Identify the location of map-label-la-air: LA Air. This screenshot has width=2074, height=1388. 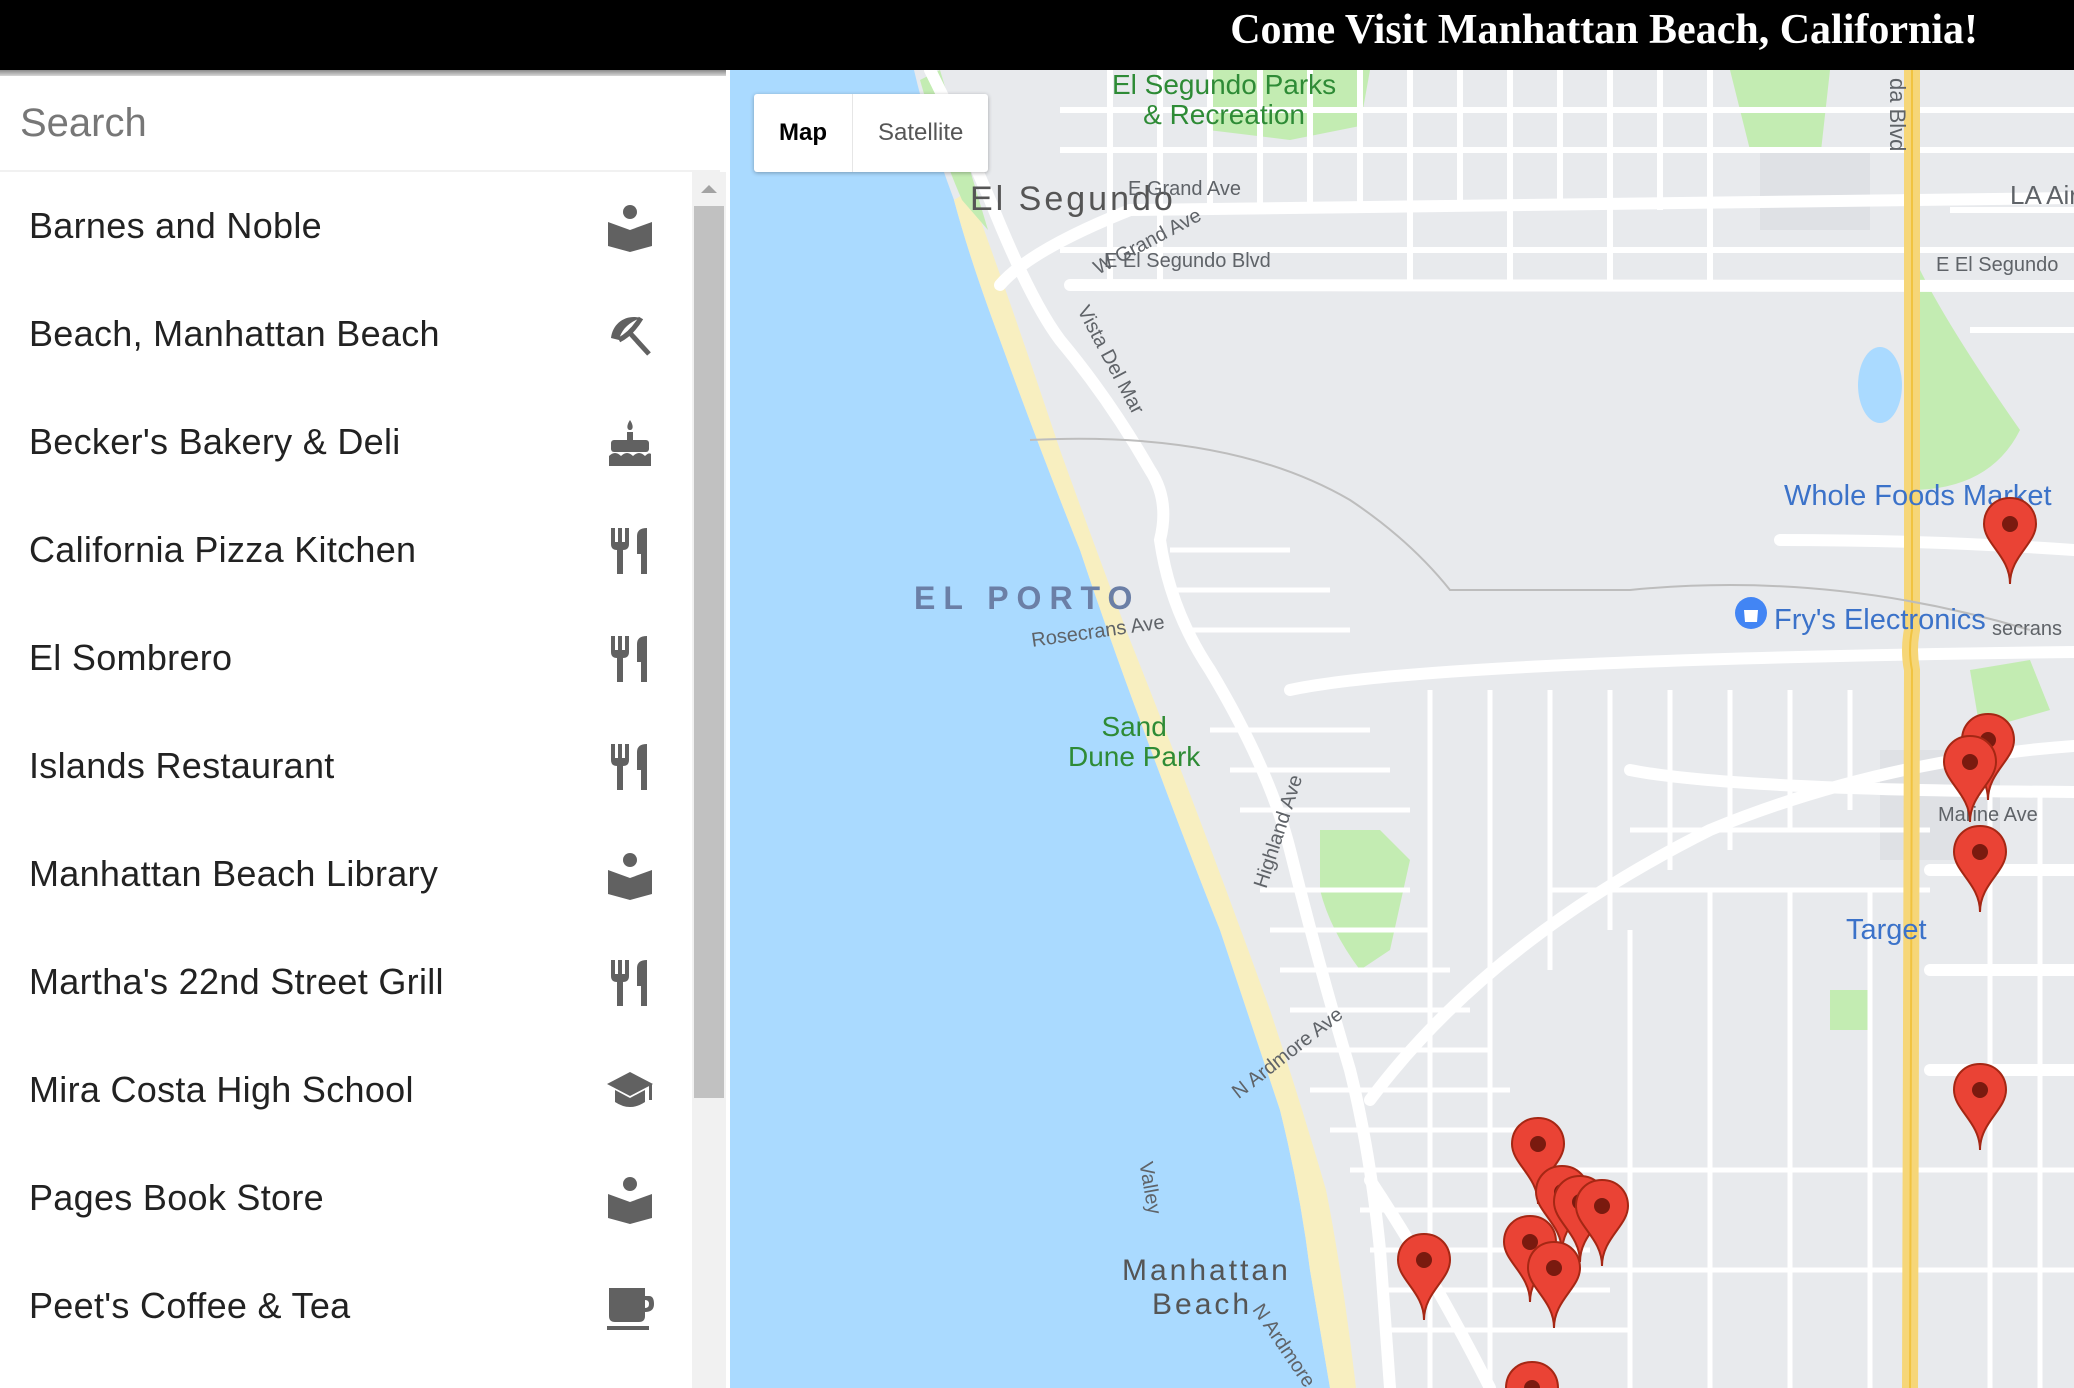
(2042, 195).